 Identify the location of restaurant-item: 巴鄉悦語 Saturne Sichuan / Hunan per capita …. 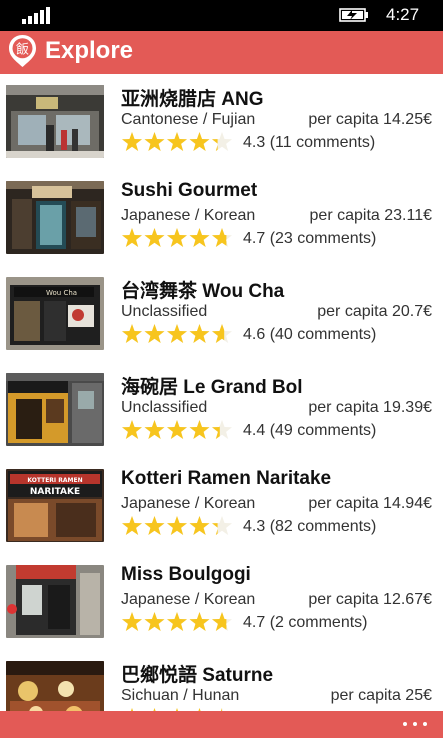
(221, 680).